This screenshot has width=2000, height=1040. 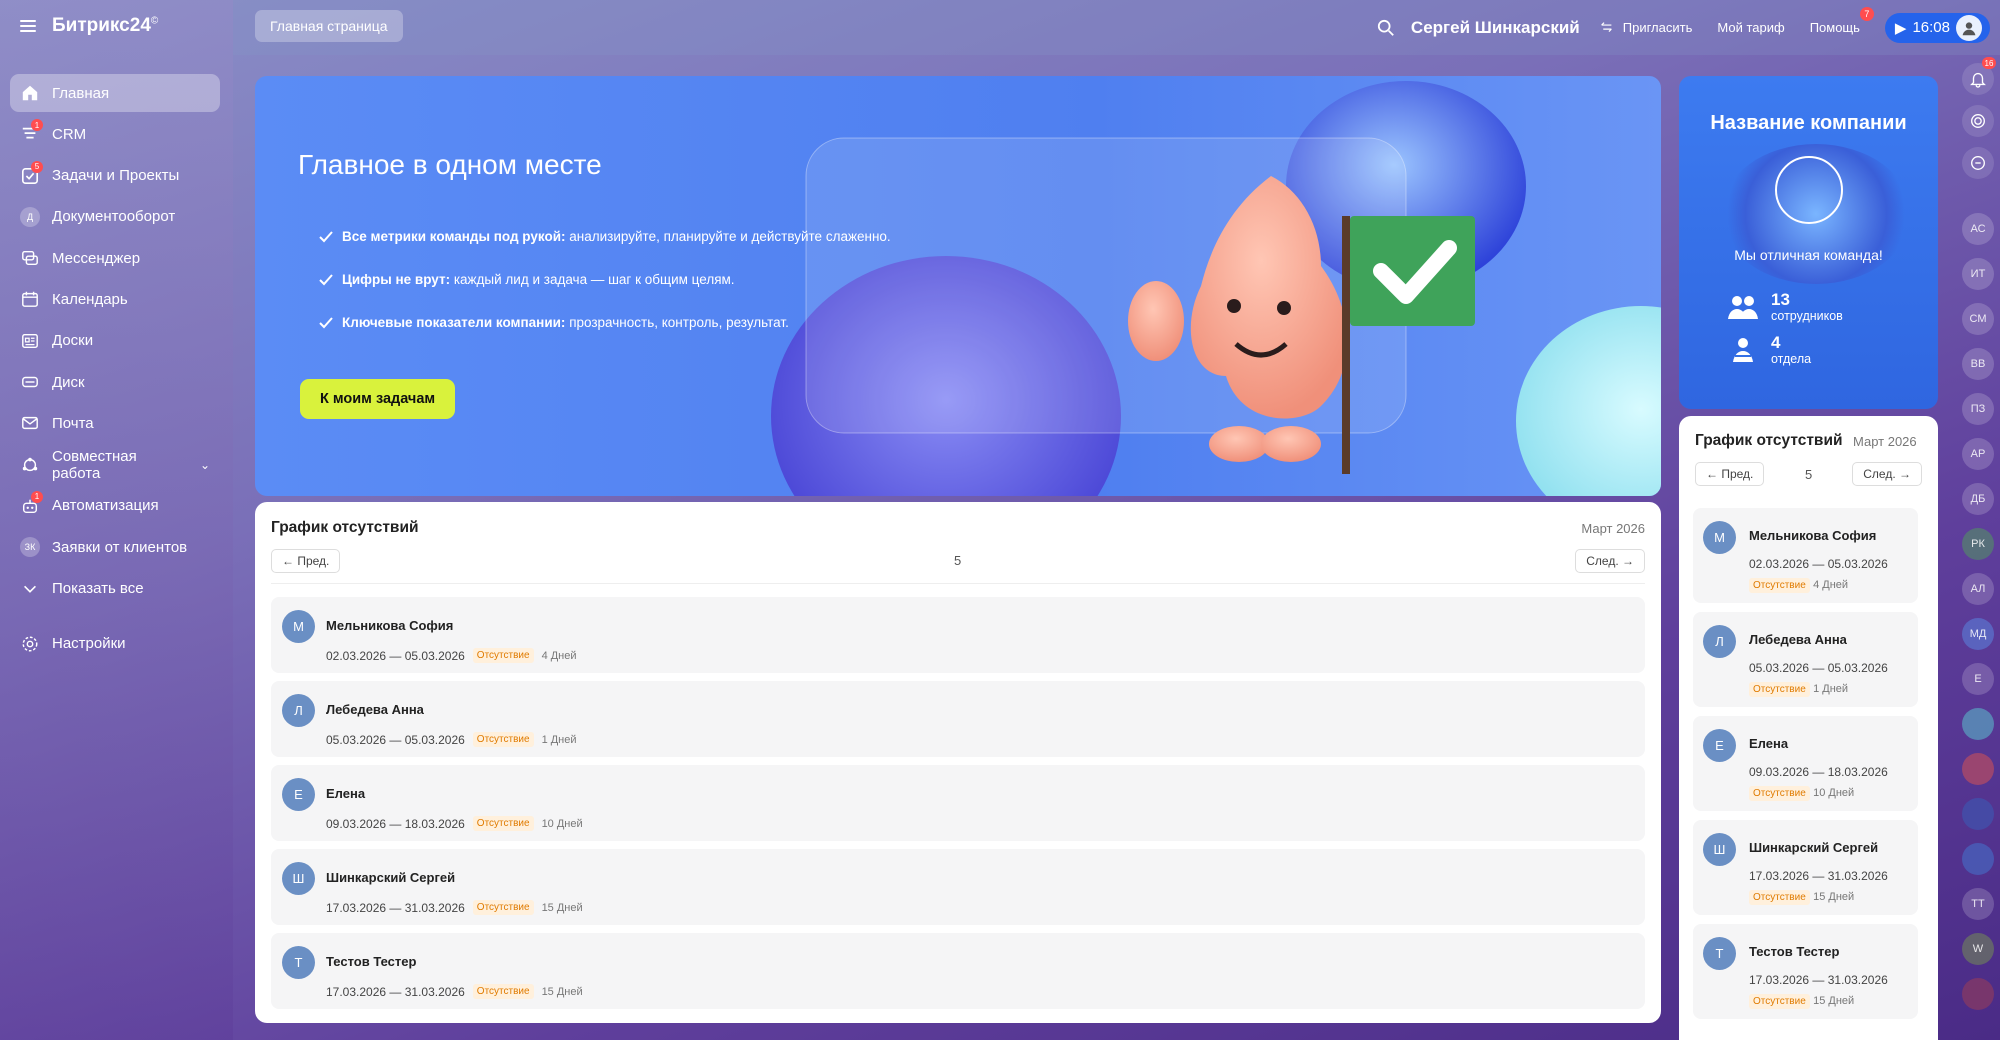 I want to click on sidebar-item-label: Заявки от клиентов, so click(x=120, y=547).